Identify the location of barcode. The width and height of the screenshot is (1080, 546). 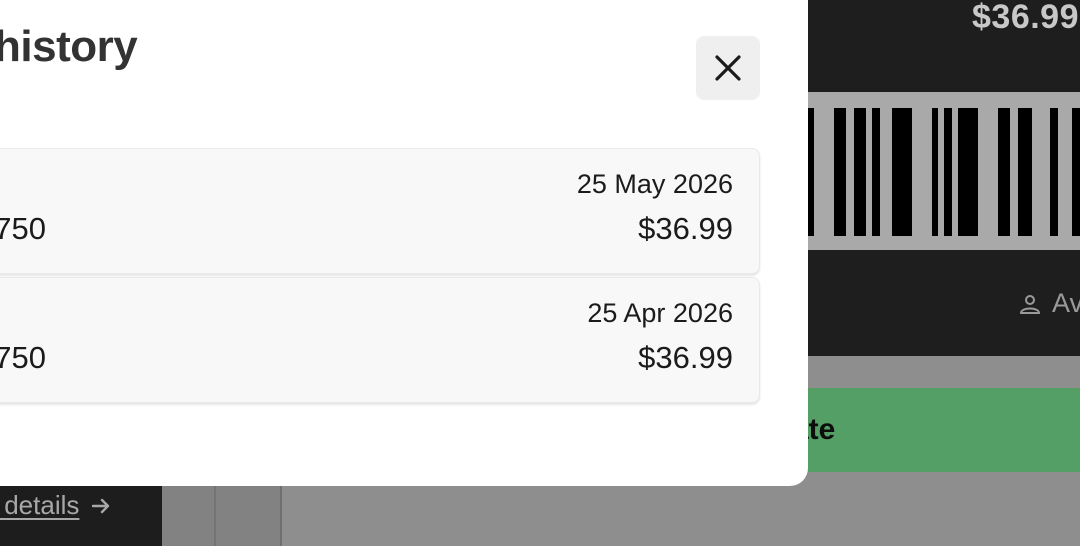
(944, 171).